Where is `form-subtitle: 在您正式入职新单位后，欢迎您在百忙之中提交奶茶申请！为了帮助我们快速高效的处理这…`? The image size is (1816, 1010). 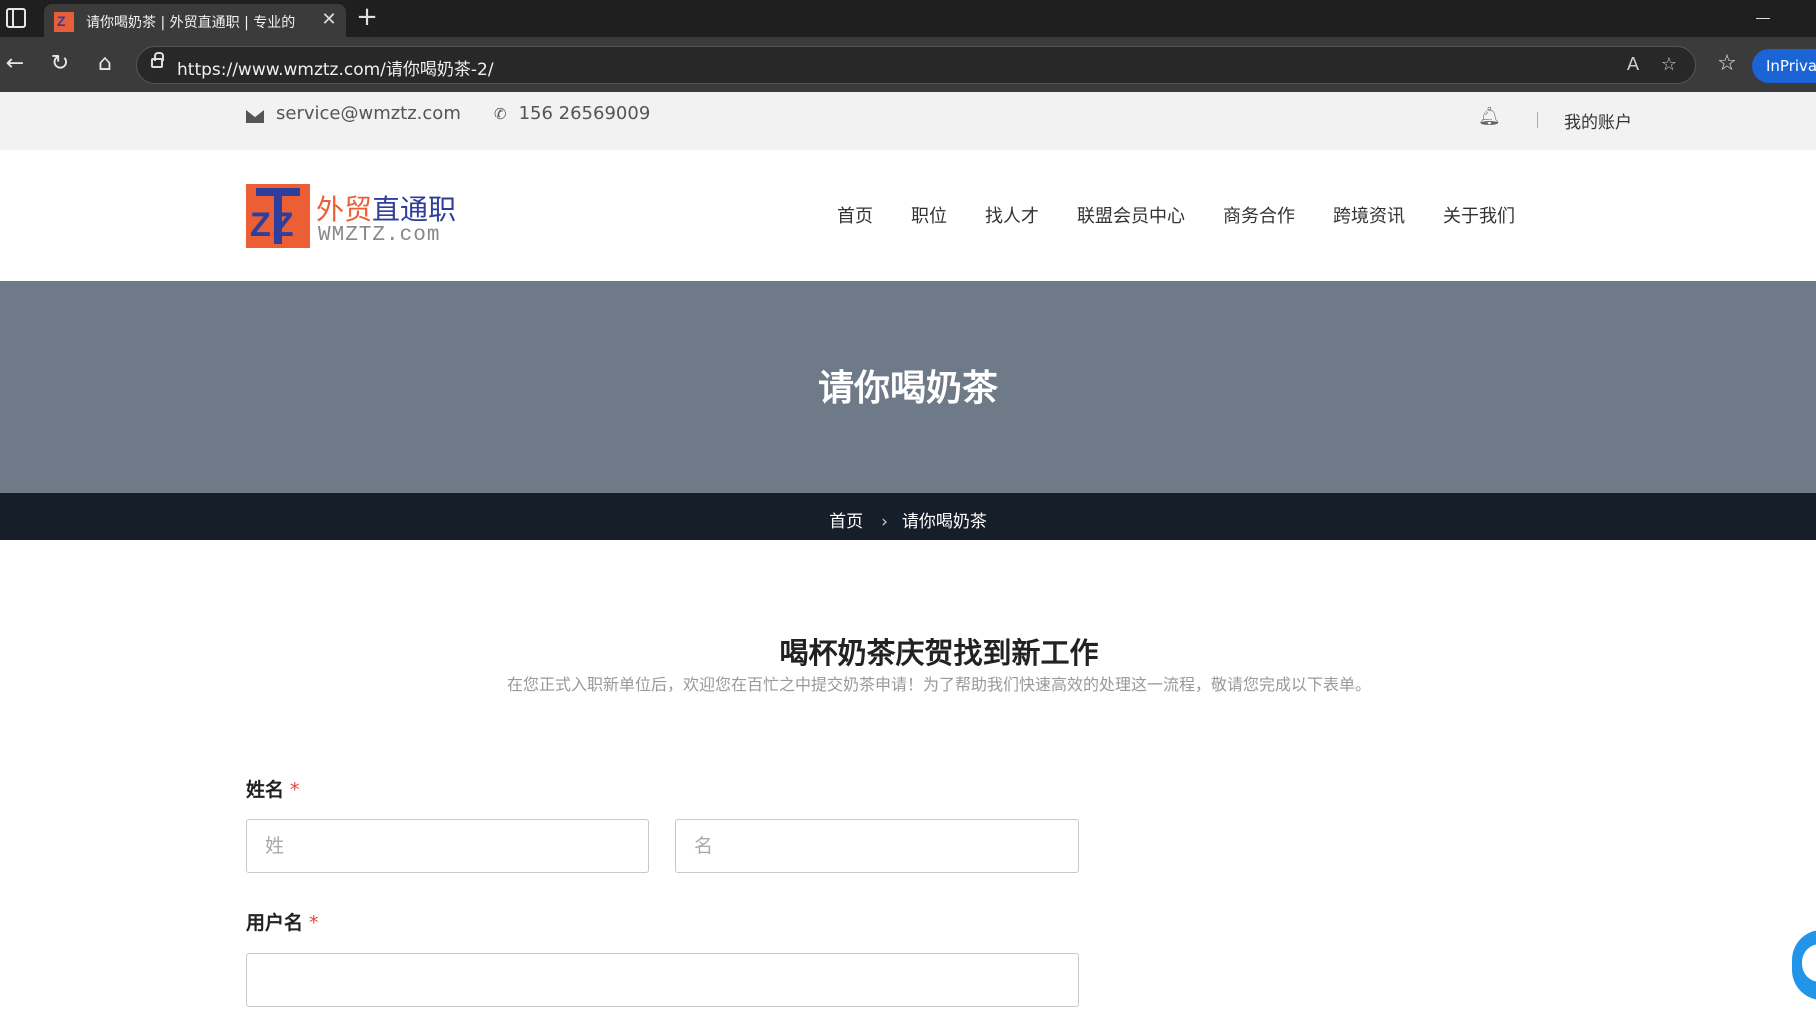 form-subtitle: 在您正式入职新单位后，欢迎您在百忙之中提交奶茶申请！为了帮助我们快速高效的处理这… is located at coordinates (938, 684).